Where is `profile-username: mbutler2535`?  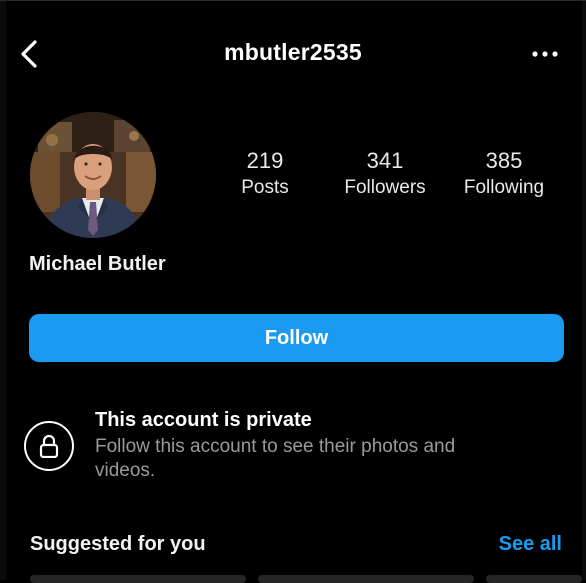 profile-username: mbutler2535 is located at coordinates (293, 52).